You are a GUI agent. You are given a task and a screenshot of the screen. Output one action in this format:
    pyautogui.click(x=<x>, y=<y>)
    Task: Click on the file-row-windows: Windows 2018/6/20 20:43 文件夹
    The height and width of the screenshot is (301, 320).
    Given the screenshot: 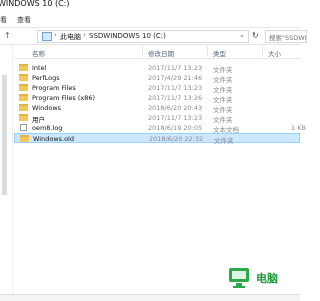 What is the action you would take?
    pyautogui.click(x=157, y=108)
    